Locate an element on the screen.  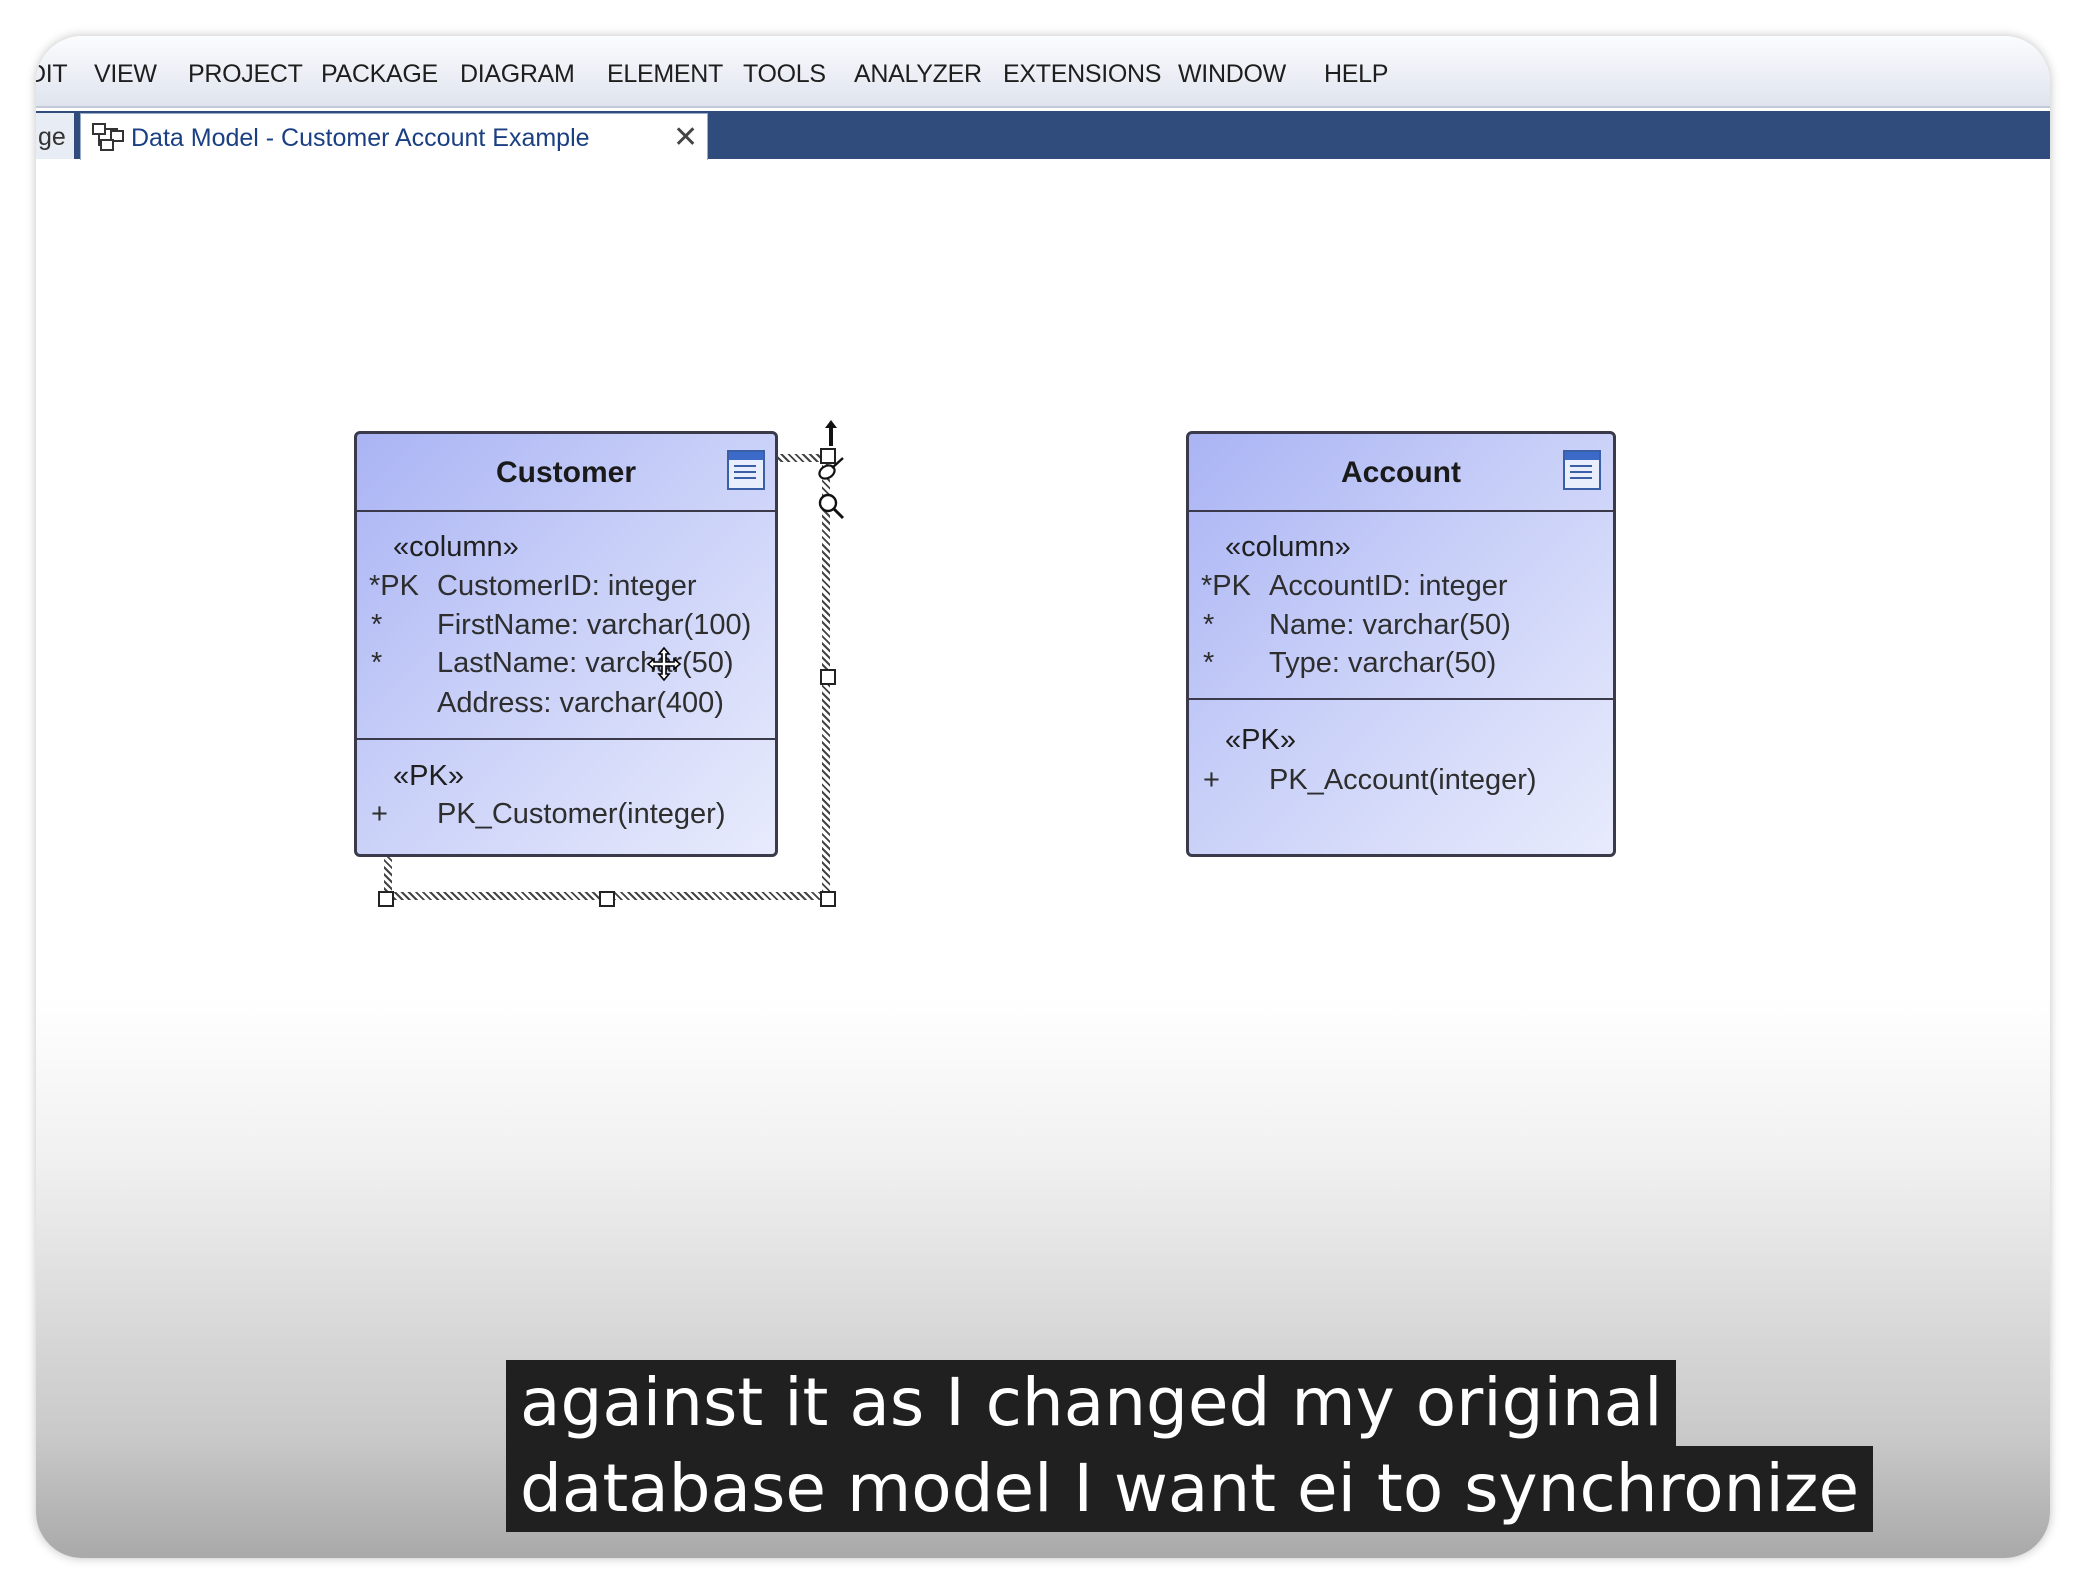
tab-data-model: Data Model - Customer Account Example ✕ is located at coordinates (394, 136).